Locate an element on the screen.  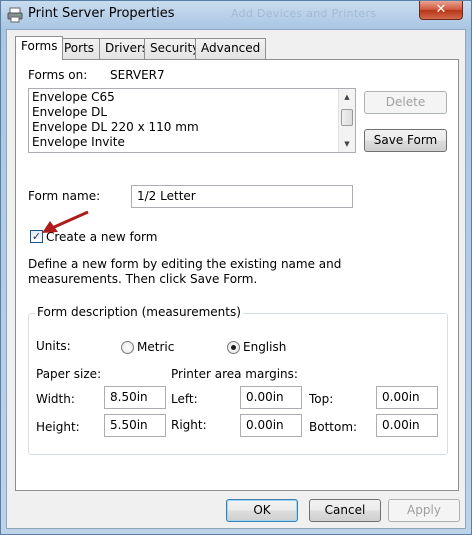
save-form-button: Save Form is located at coordinates (405, 140).